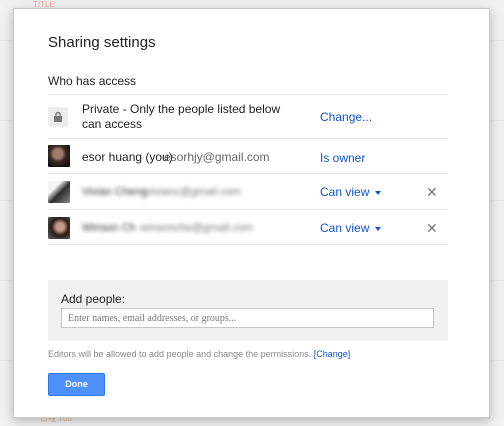  What do you see at coordinates (58, 117) in the screenshot?
I see `lock-icon` at bounding box center [58, 117].